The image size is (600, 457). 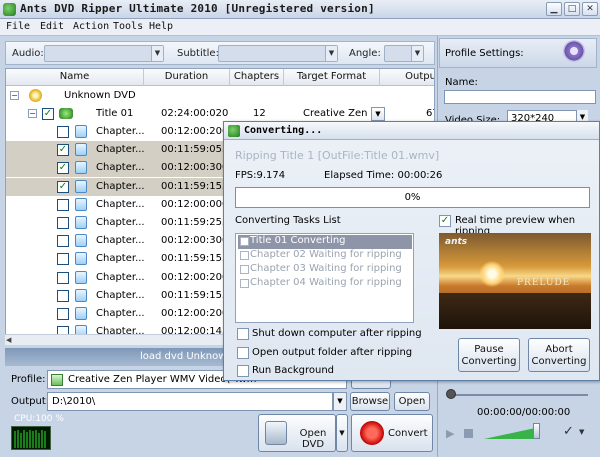 I want to click on menu-help: Help, so click(x=161, y=26).